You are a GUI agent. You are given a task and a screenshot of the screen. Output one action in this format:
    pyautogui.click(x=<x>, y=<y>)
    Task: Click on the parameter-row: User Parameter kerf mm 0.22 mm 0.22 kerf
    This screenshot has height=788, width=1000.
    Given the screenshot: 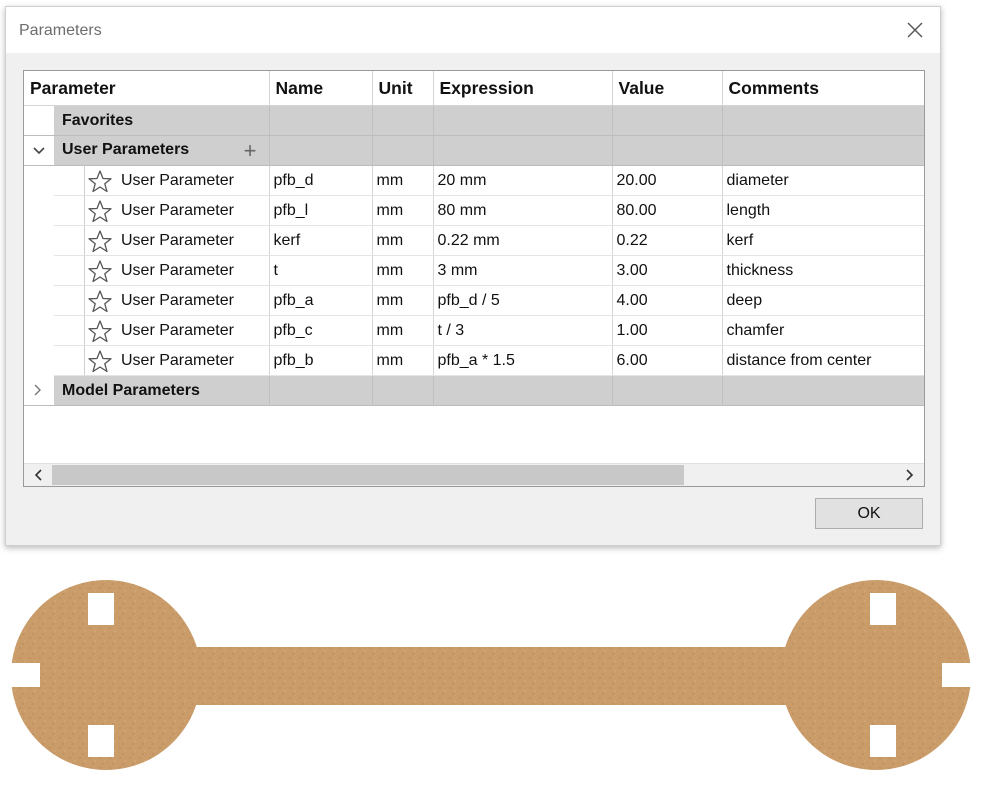 What is the action you would take?
    pyautogui.click(x=474, y=240)
    